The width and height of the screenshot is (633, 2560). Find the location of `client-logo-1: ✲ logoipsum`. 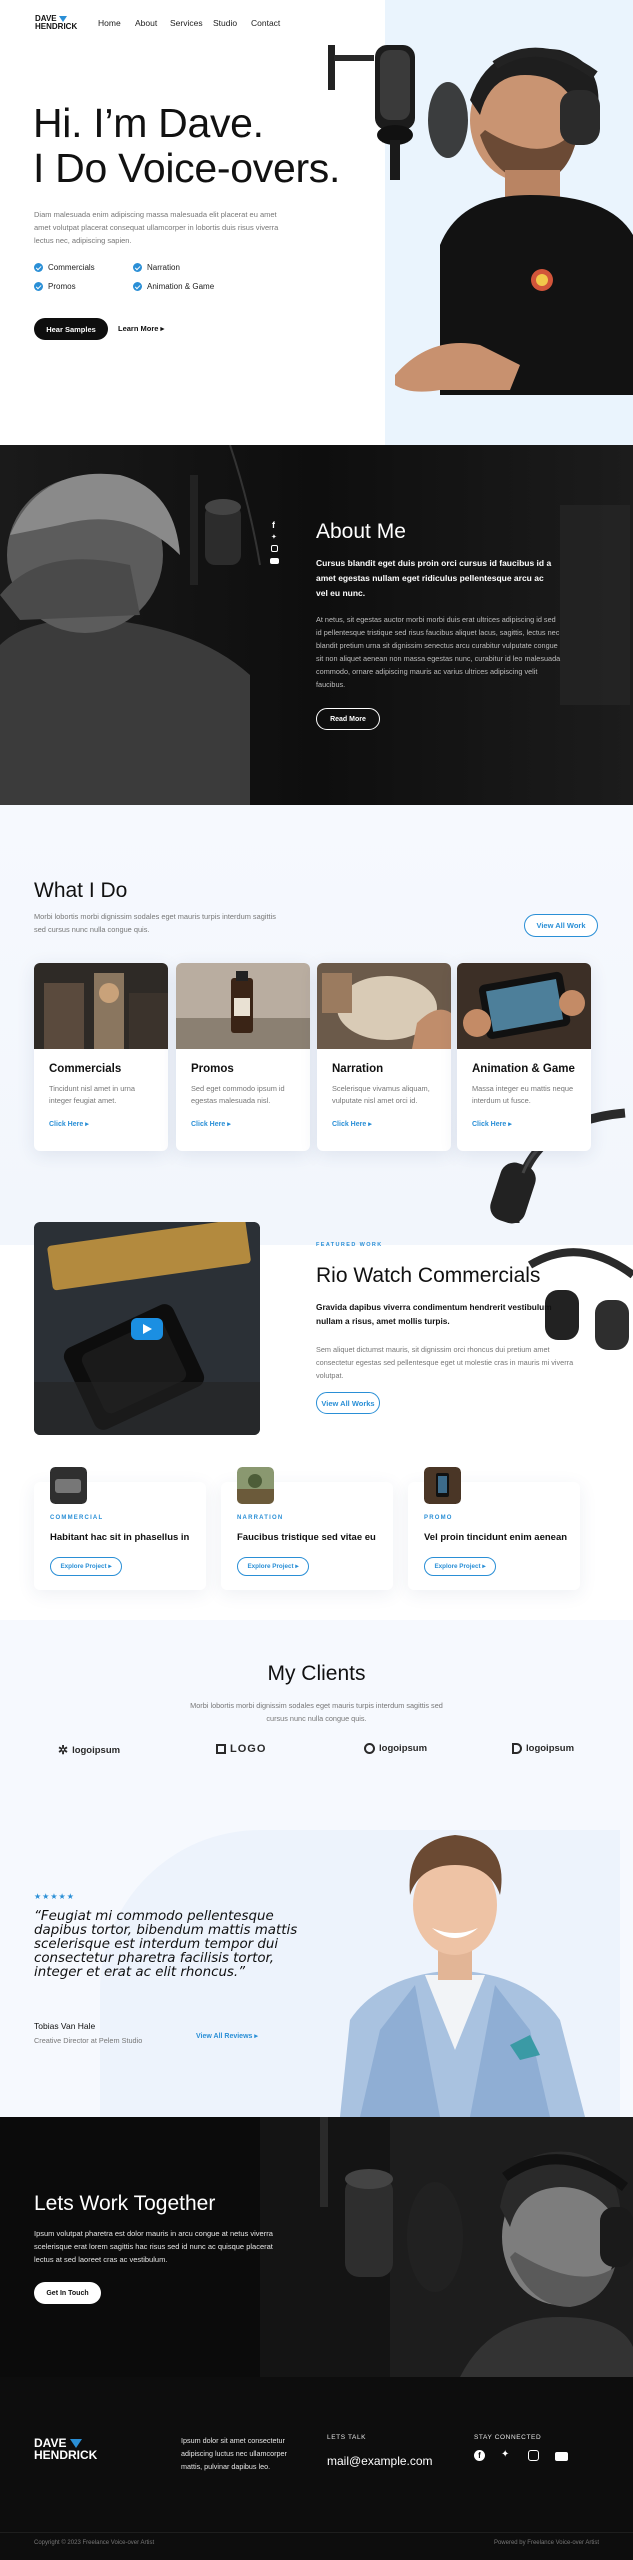

client-logo-1: ✲ logoipsum is located at coordinates (89, 1750).